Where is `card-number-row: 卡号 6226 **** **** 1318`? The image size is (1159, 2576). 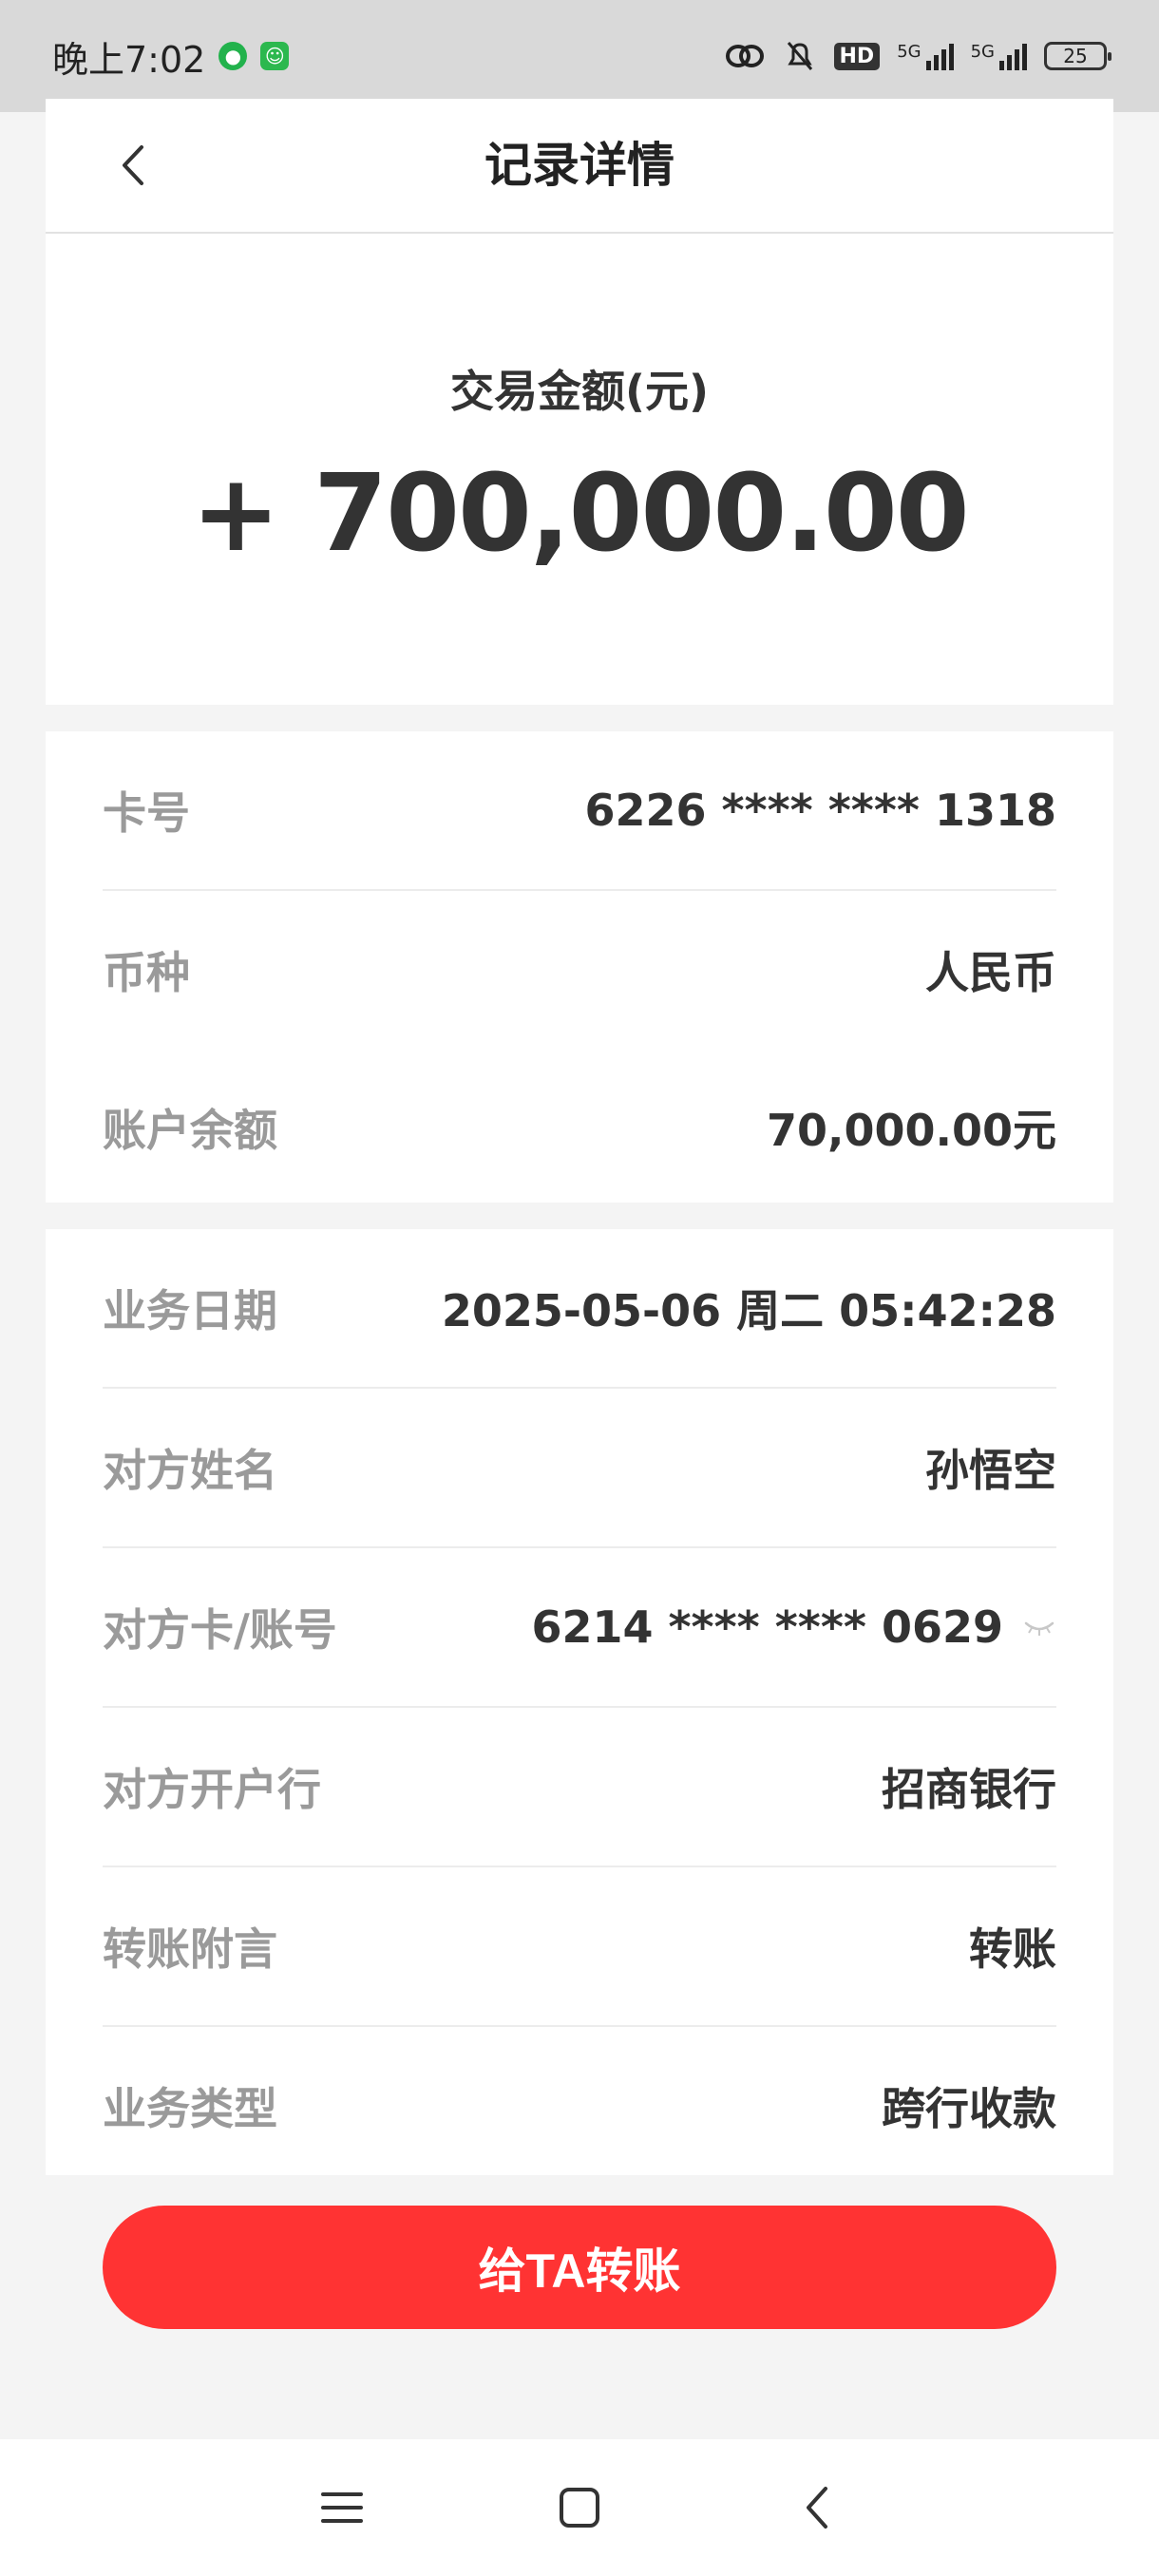 card-number-row: 卡号 6226 **** **** 1318 is located at coordinates (579, 811).